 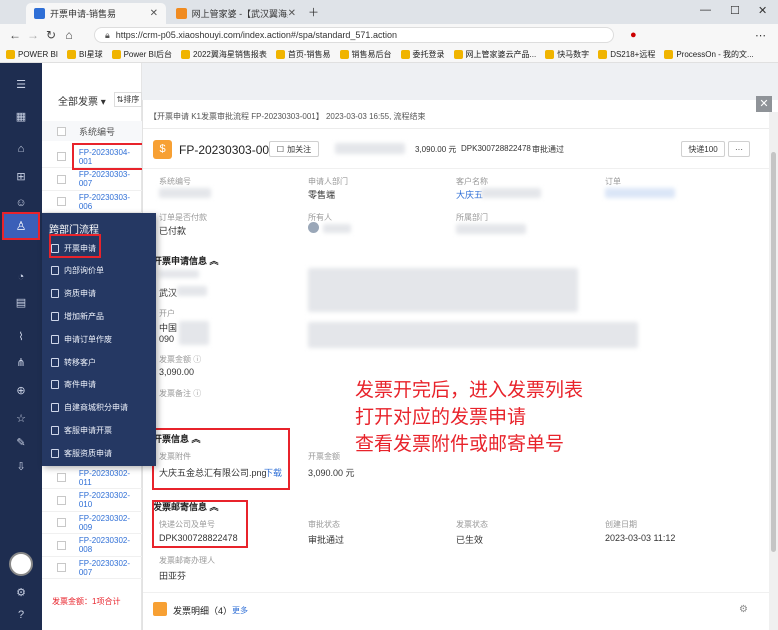 I want to click on flyout-menu-item: 寄件申请, so click(x=73, y=385).